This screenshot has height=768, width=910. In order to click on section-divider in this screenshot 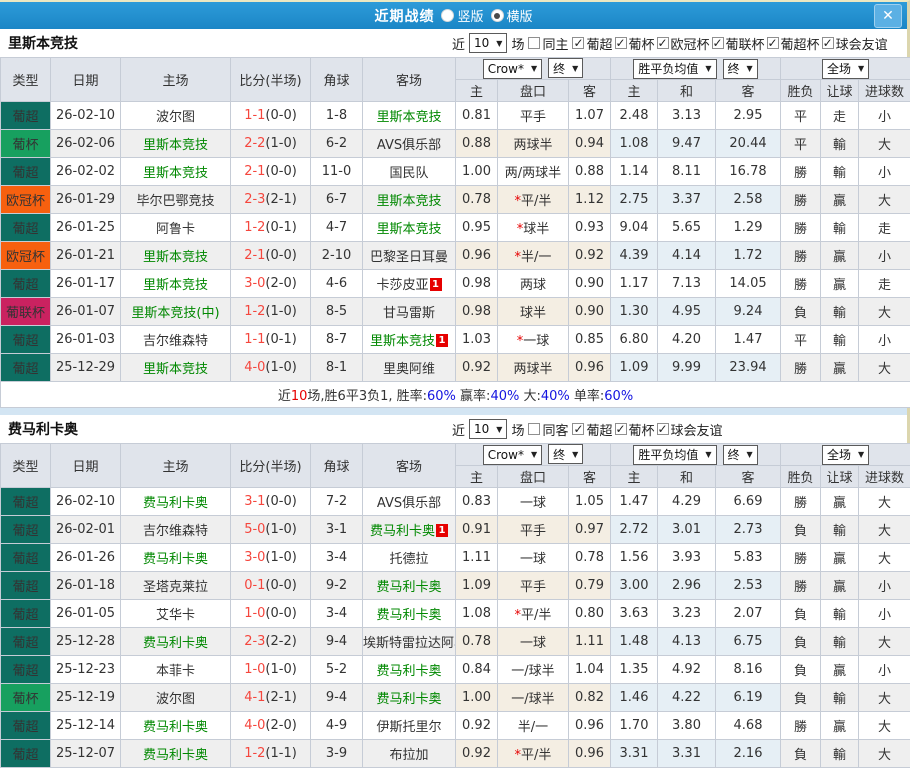, I will do `click(453, 411)`.